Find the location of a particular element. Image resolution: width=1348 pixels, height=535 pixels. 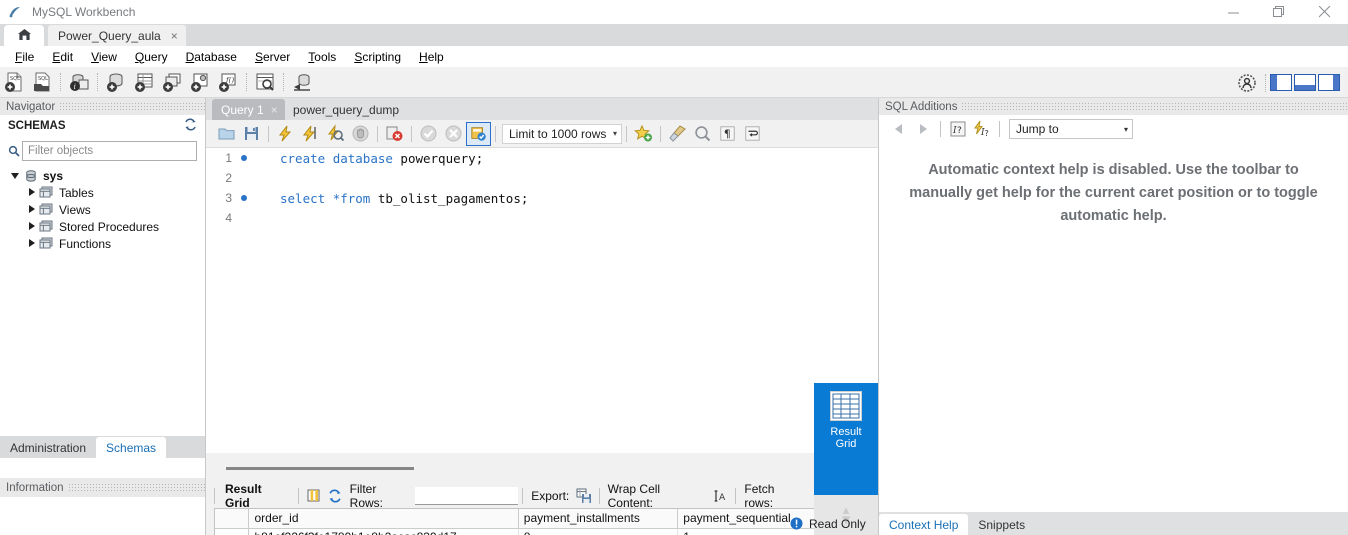

restore-icon is located at coordinates (1279, 12).